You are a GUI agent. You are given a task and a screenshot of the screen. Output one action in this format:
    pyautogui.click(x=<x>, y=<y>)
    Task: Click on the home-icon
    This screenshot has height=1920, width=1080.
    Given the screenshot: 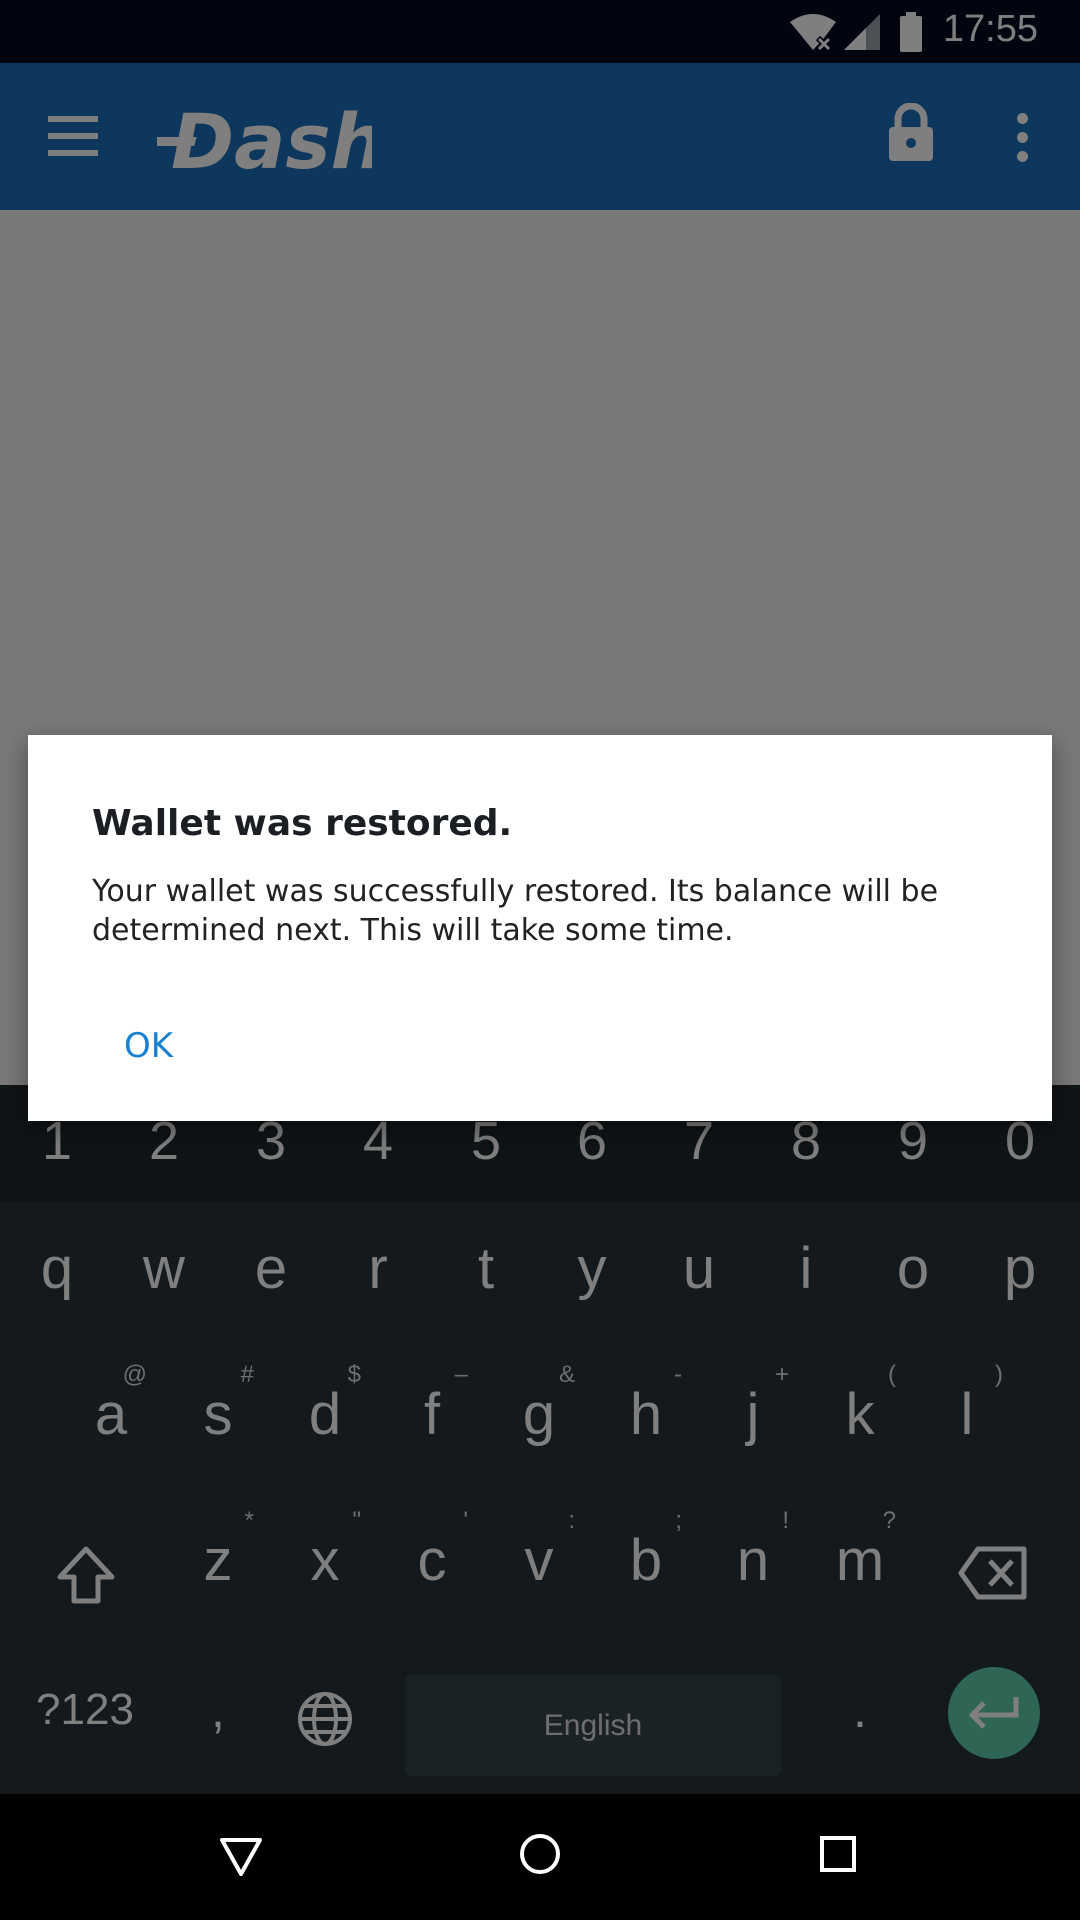 What is the action you would take?
    pyautogui.click(x=540, y=1854)
    